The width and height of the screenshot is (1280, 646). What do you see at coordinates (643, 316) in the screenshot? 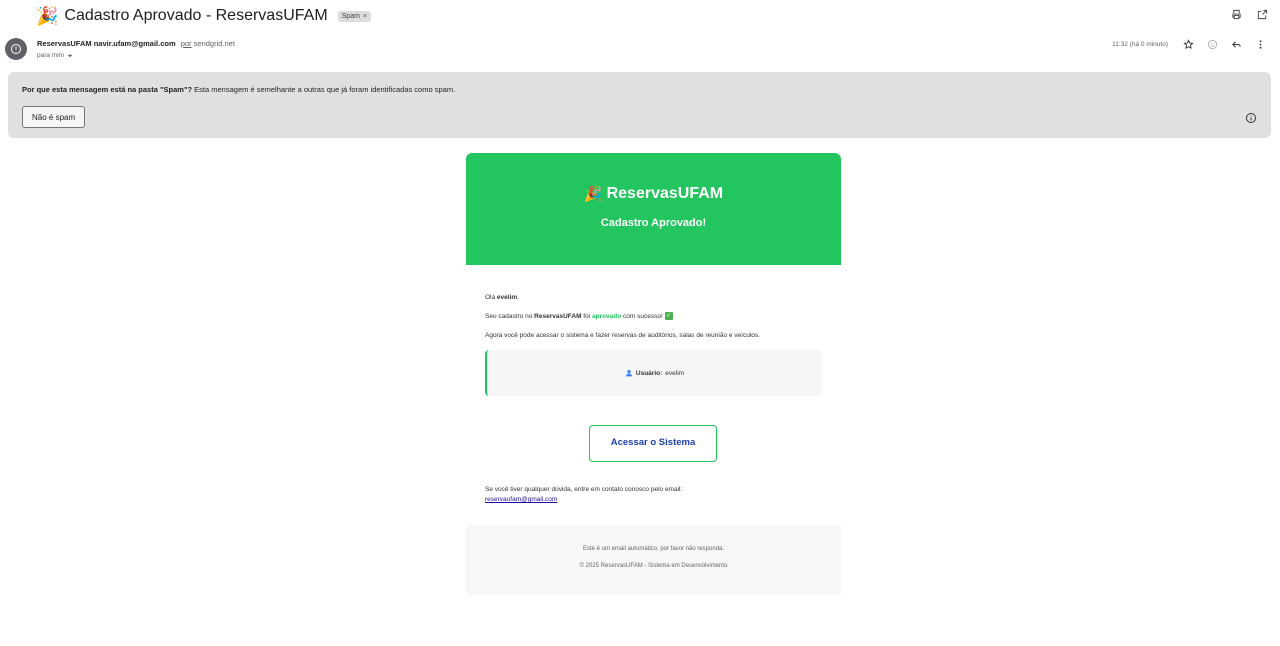
I see `approval-suffix: com sucesso!` at bounding box center [643, 316].